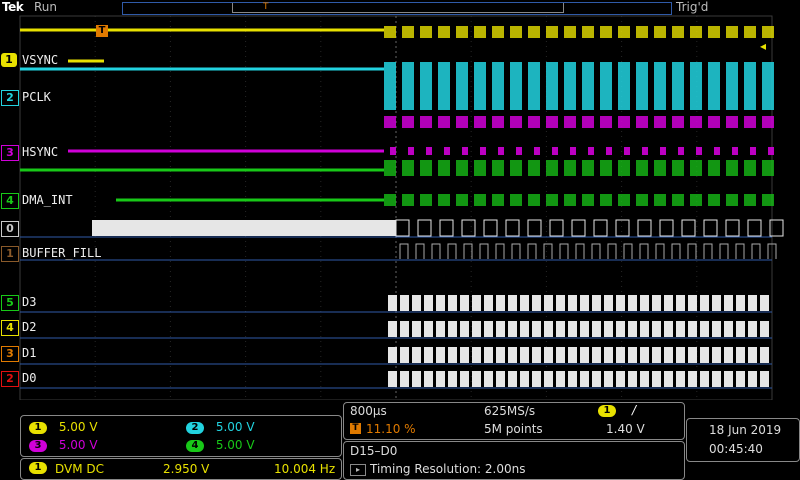  What do you see at coordinates (10, 201) in the screenshot?
I see `channel-4-marker: 4` at bounding box center [10, 201].